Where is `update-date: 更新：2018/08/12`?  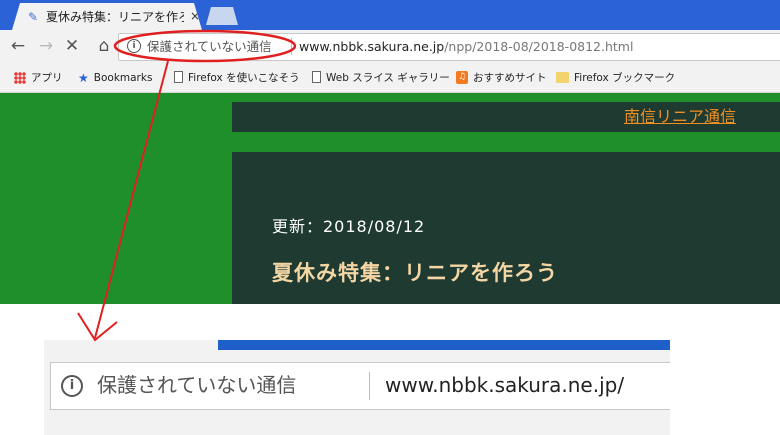
update-date: 更新：2018/08/12 is located at coordinates (349, 226).